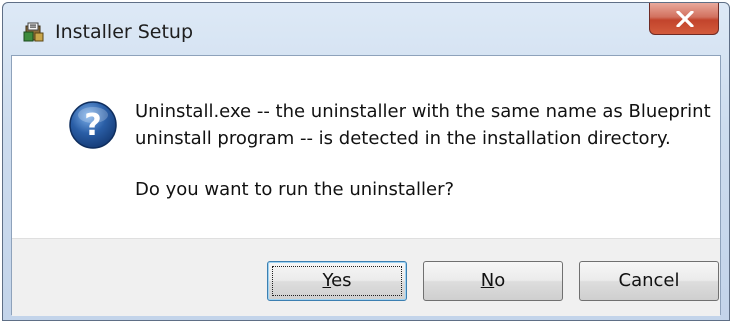 The height and width of the screenshot is (326, 734). I want to click on close-icon, so click(685, 19).